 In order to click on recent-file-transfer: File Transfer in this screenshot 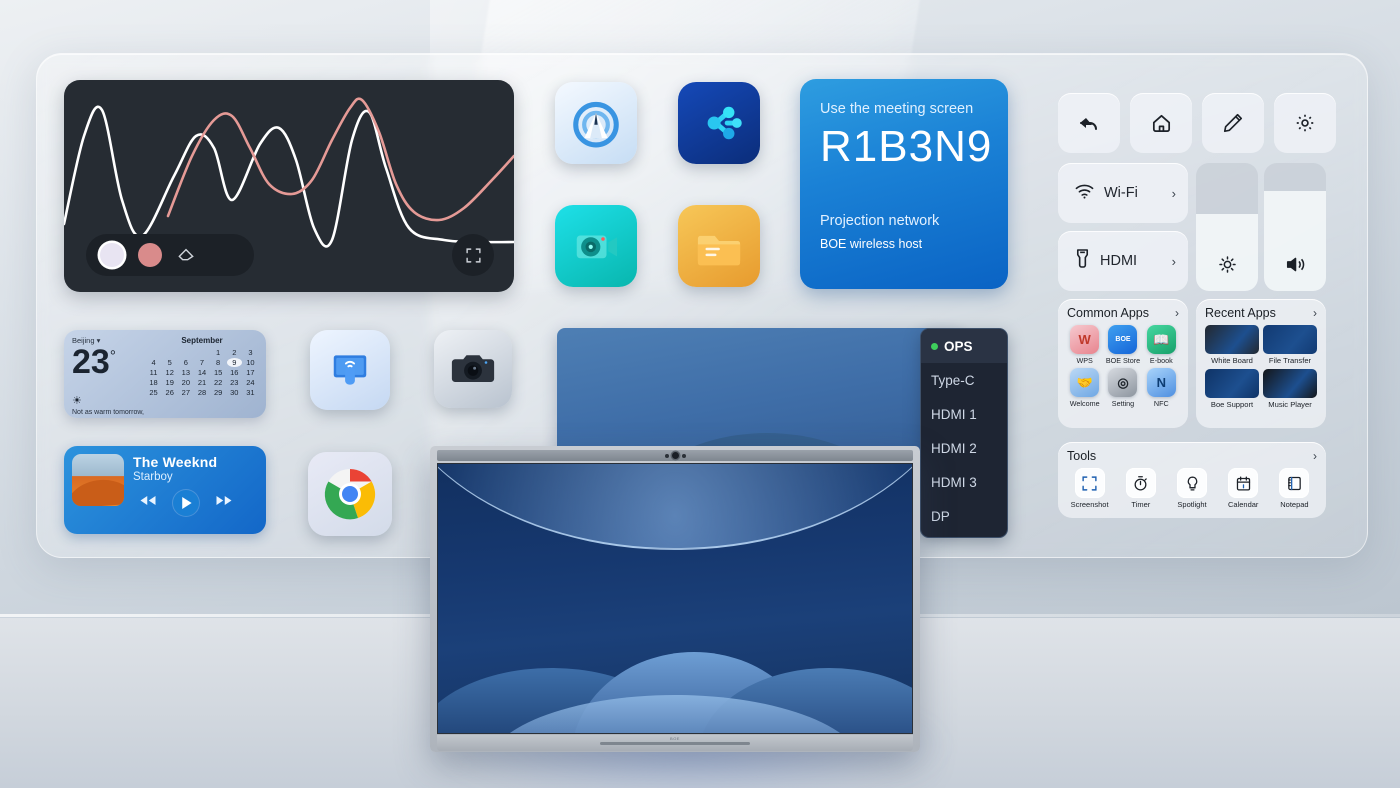, I will do `click(1290, 345)`.